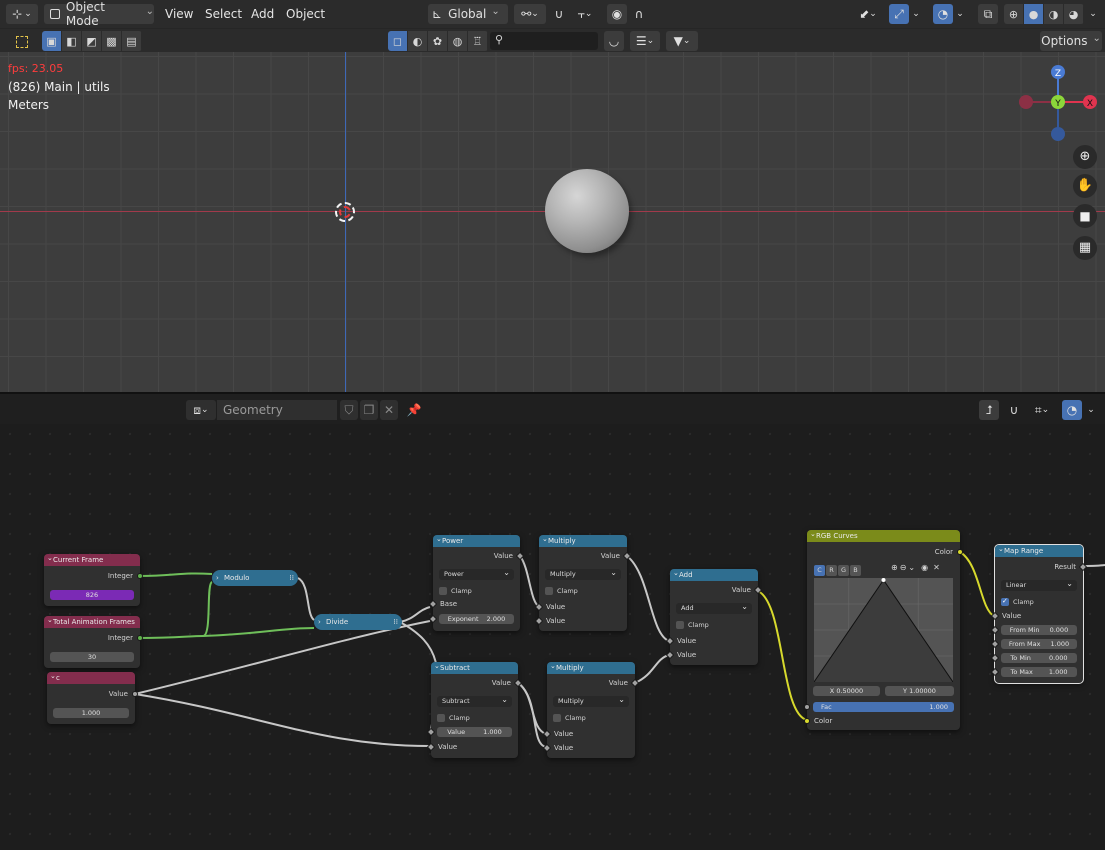 The height and width of the screenshot is (850, 1105). Describe the element at coordinates (645, 41) in the screenshot. I see `sort-button: ☰ ⌄` at that location.